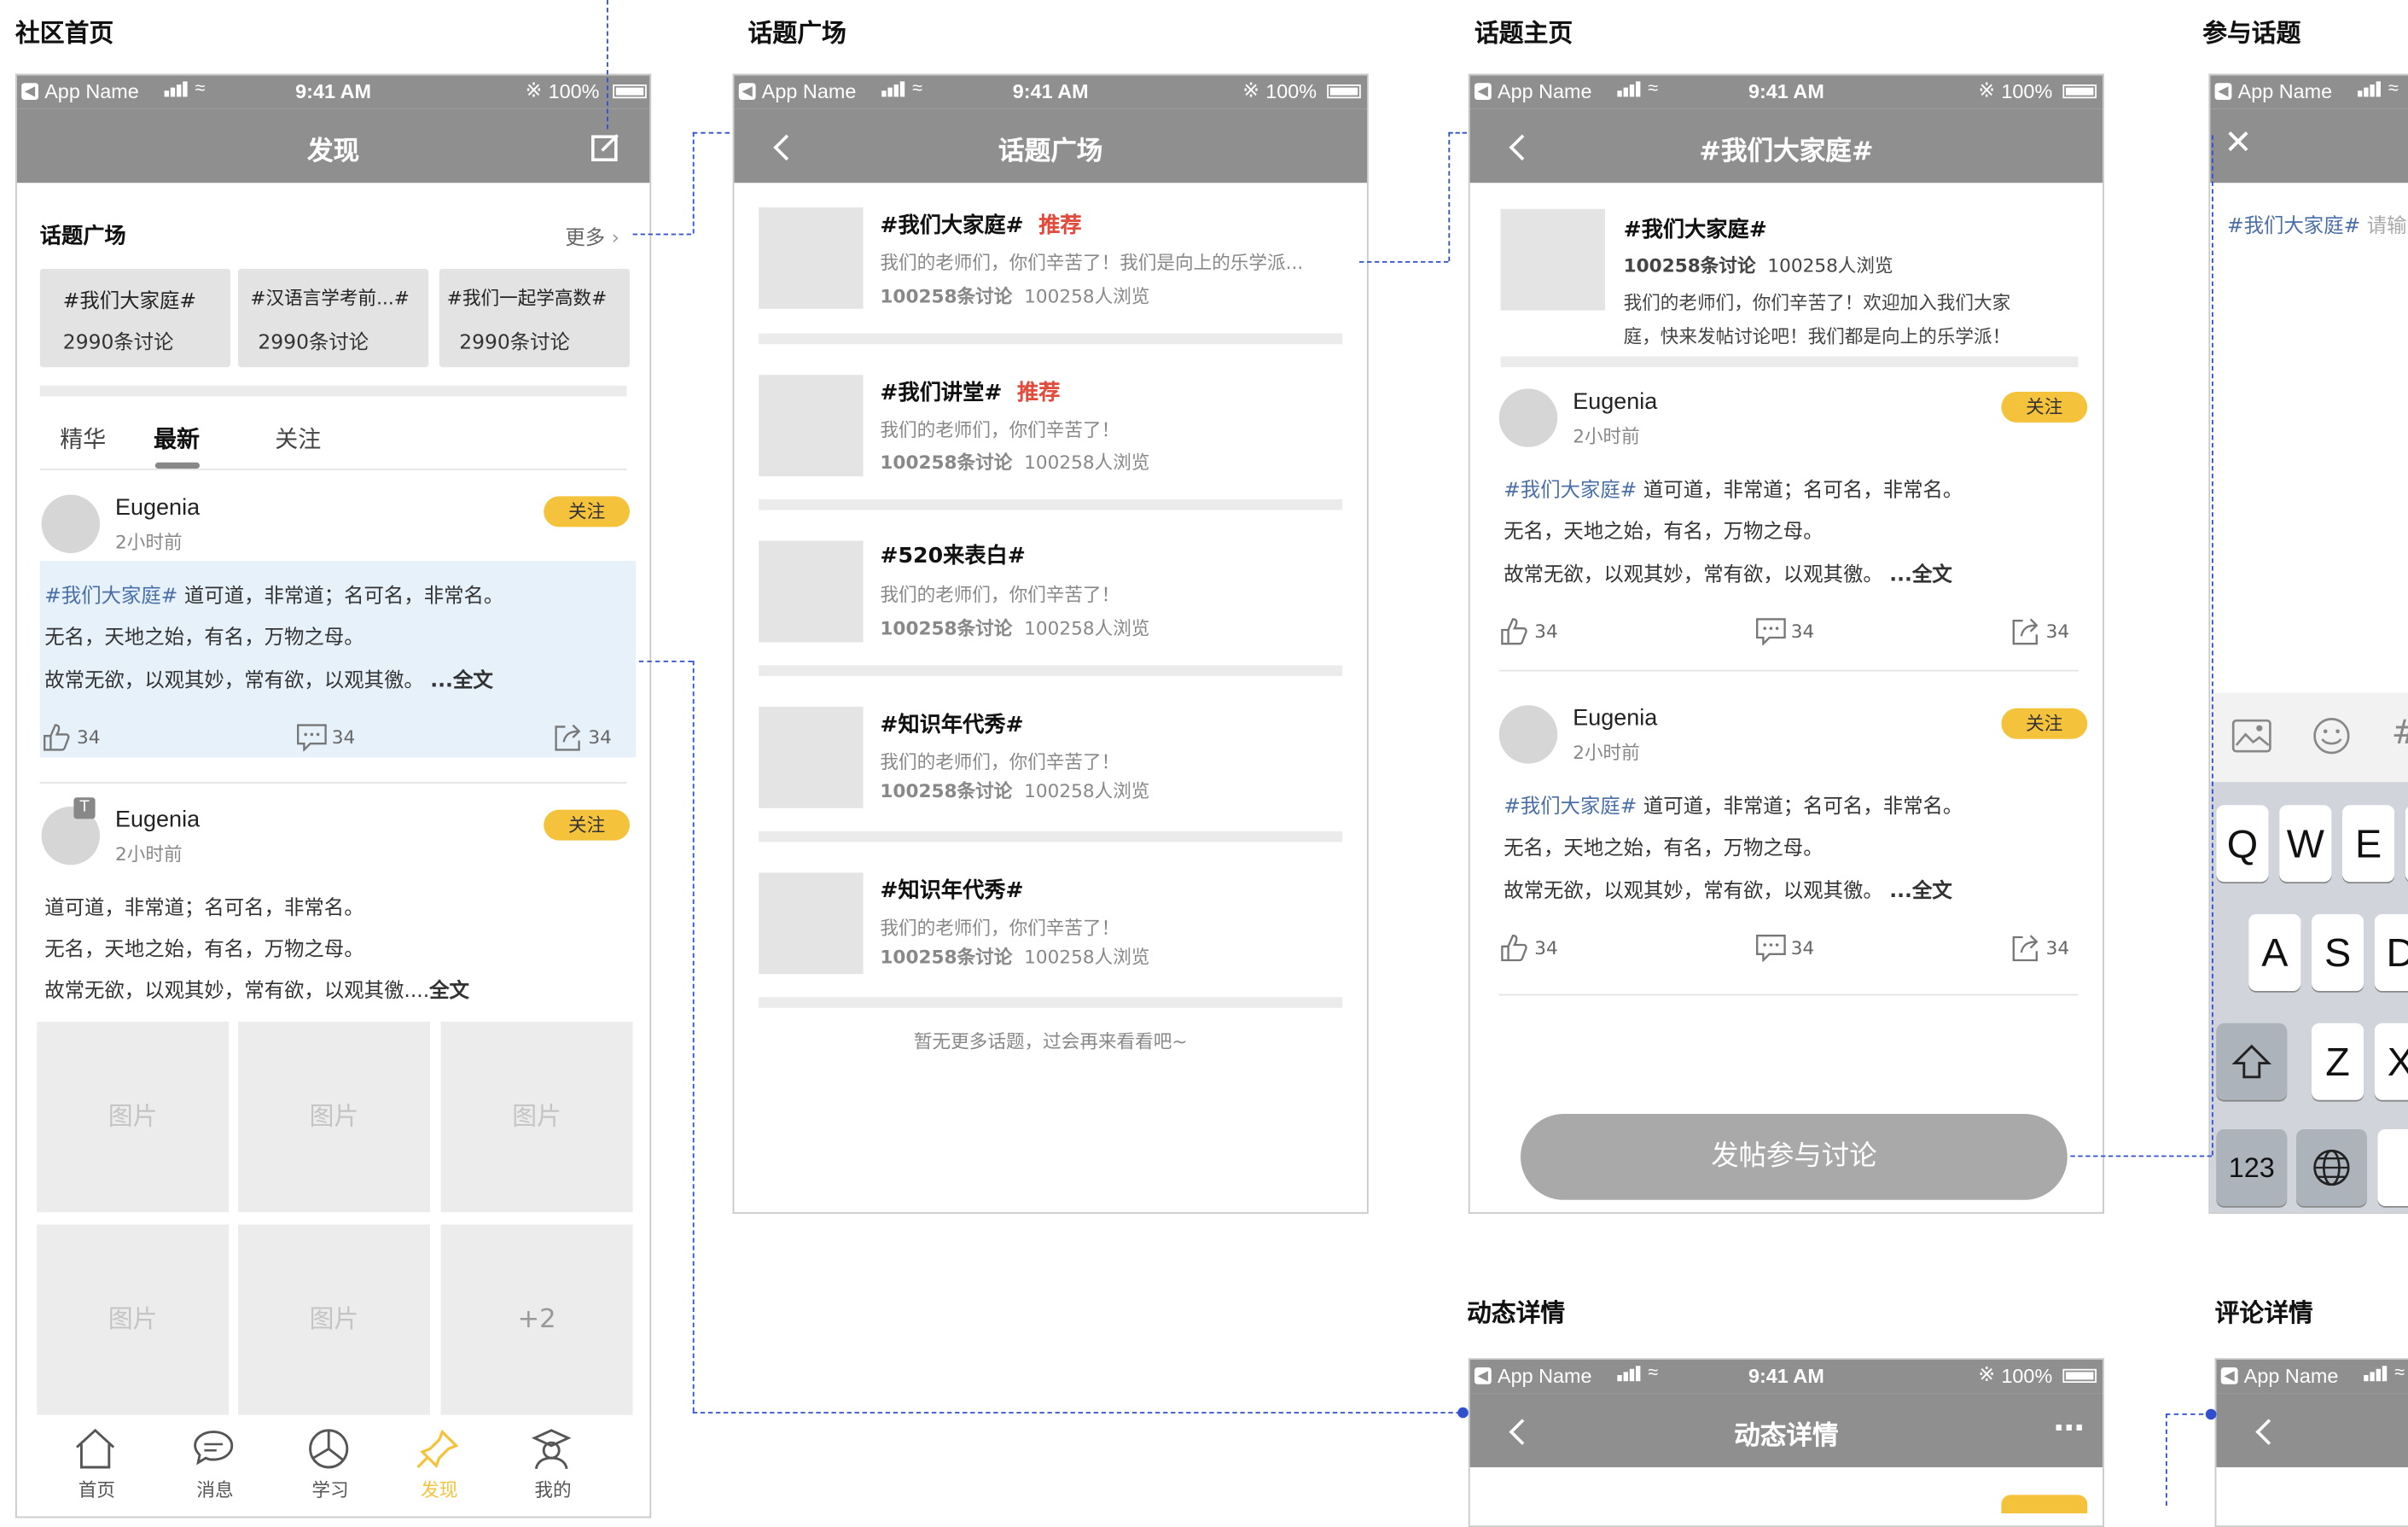  What do you see at coordinates (97, 1464) in the screenshot?
I see `tabbar-home: 首页` at bounding box center [97, 1464].